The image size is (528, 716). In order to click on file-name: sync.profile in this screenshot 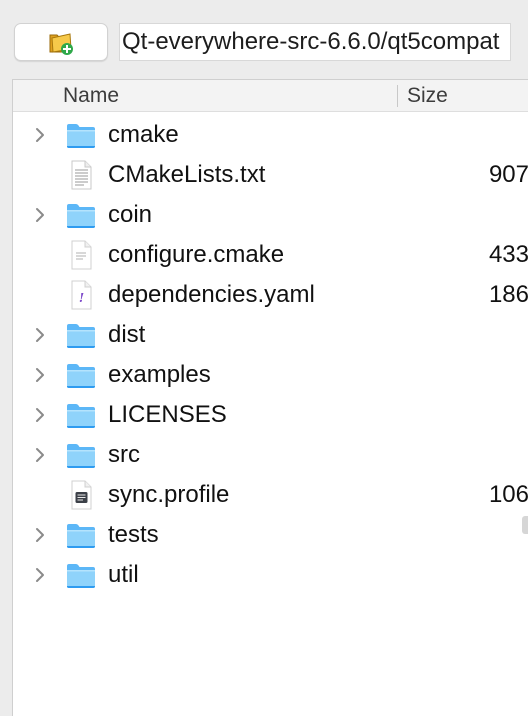, I will do `click(169, 494)`.